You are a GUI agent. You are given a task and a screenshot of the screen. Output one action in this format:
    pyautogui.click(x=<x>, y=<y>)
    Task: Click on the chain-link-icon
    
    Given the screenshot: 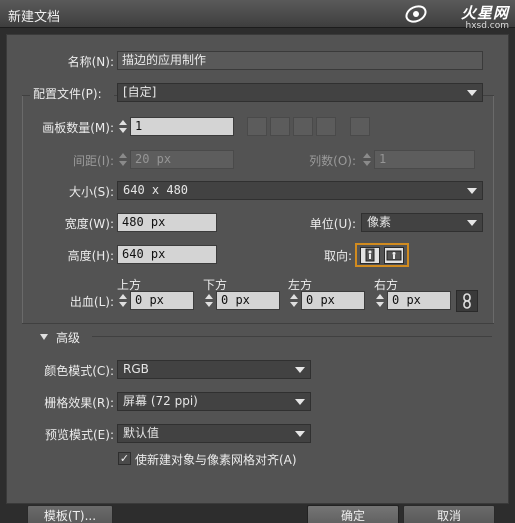 What is the action you would take?
    pyautogui.click(x=467, y=301)
    